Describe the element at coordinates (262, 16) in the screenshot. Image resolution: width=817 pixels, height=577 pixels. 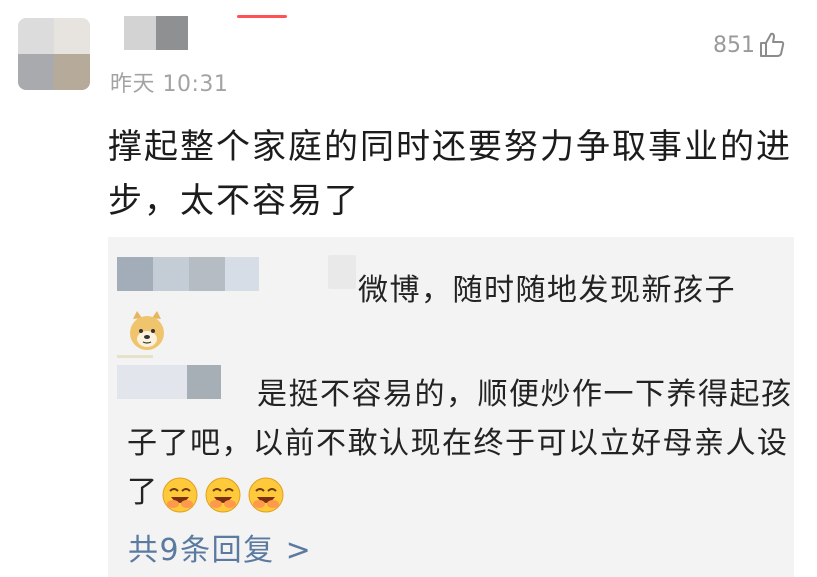
I see `accent-bar` at that location.